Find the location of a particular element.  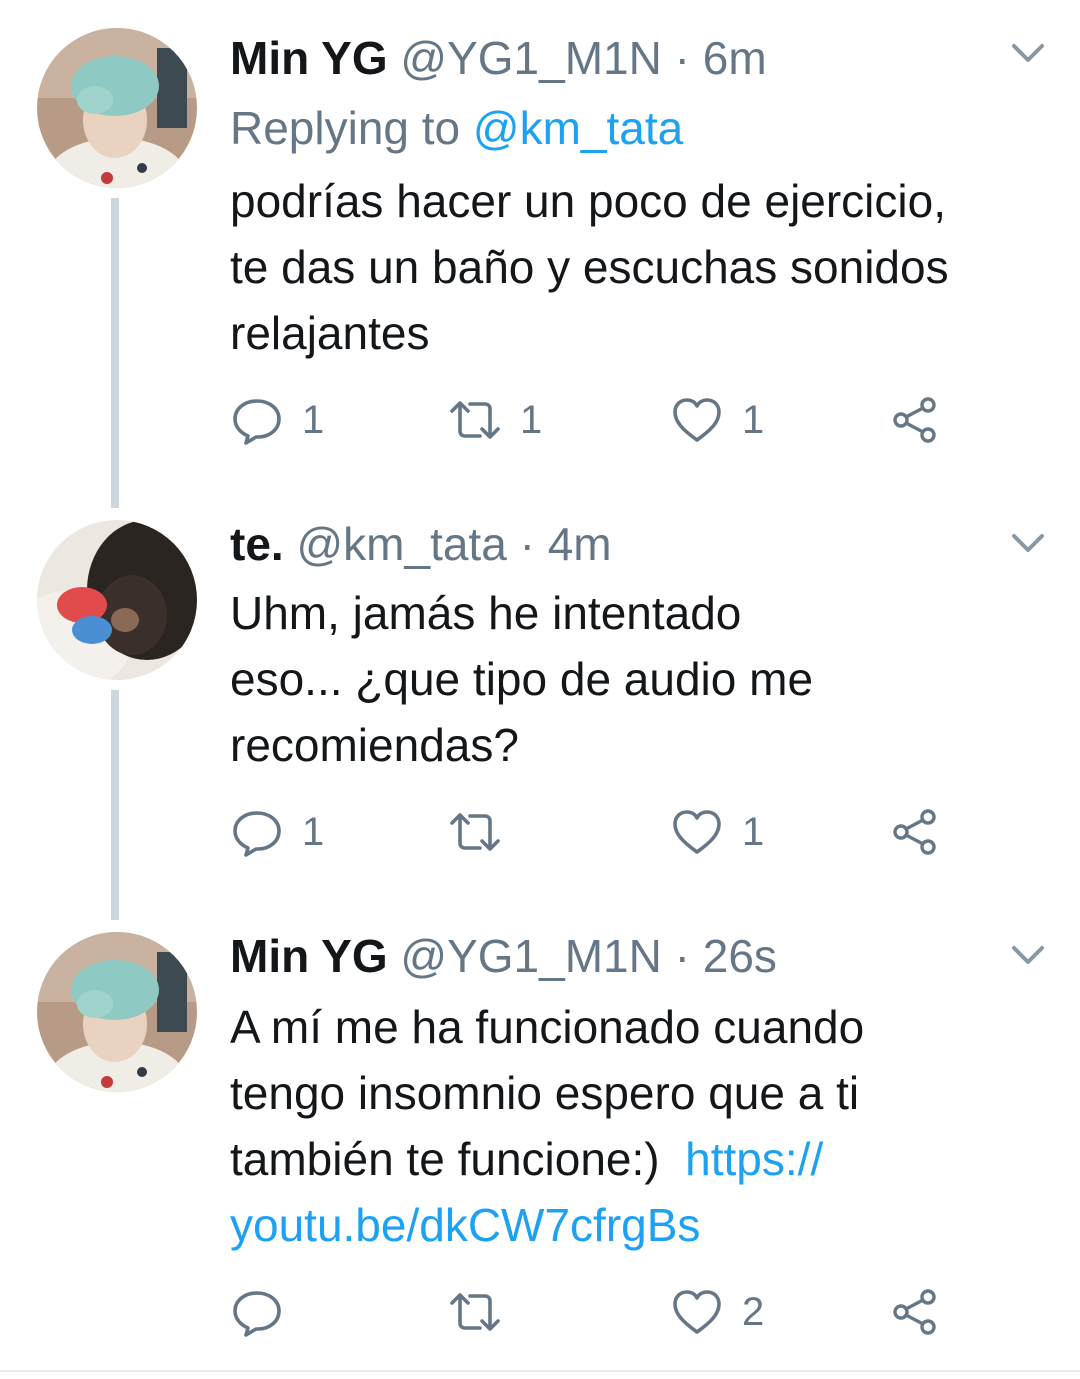

timestamp: 6m is located at coordinates (735, 58).